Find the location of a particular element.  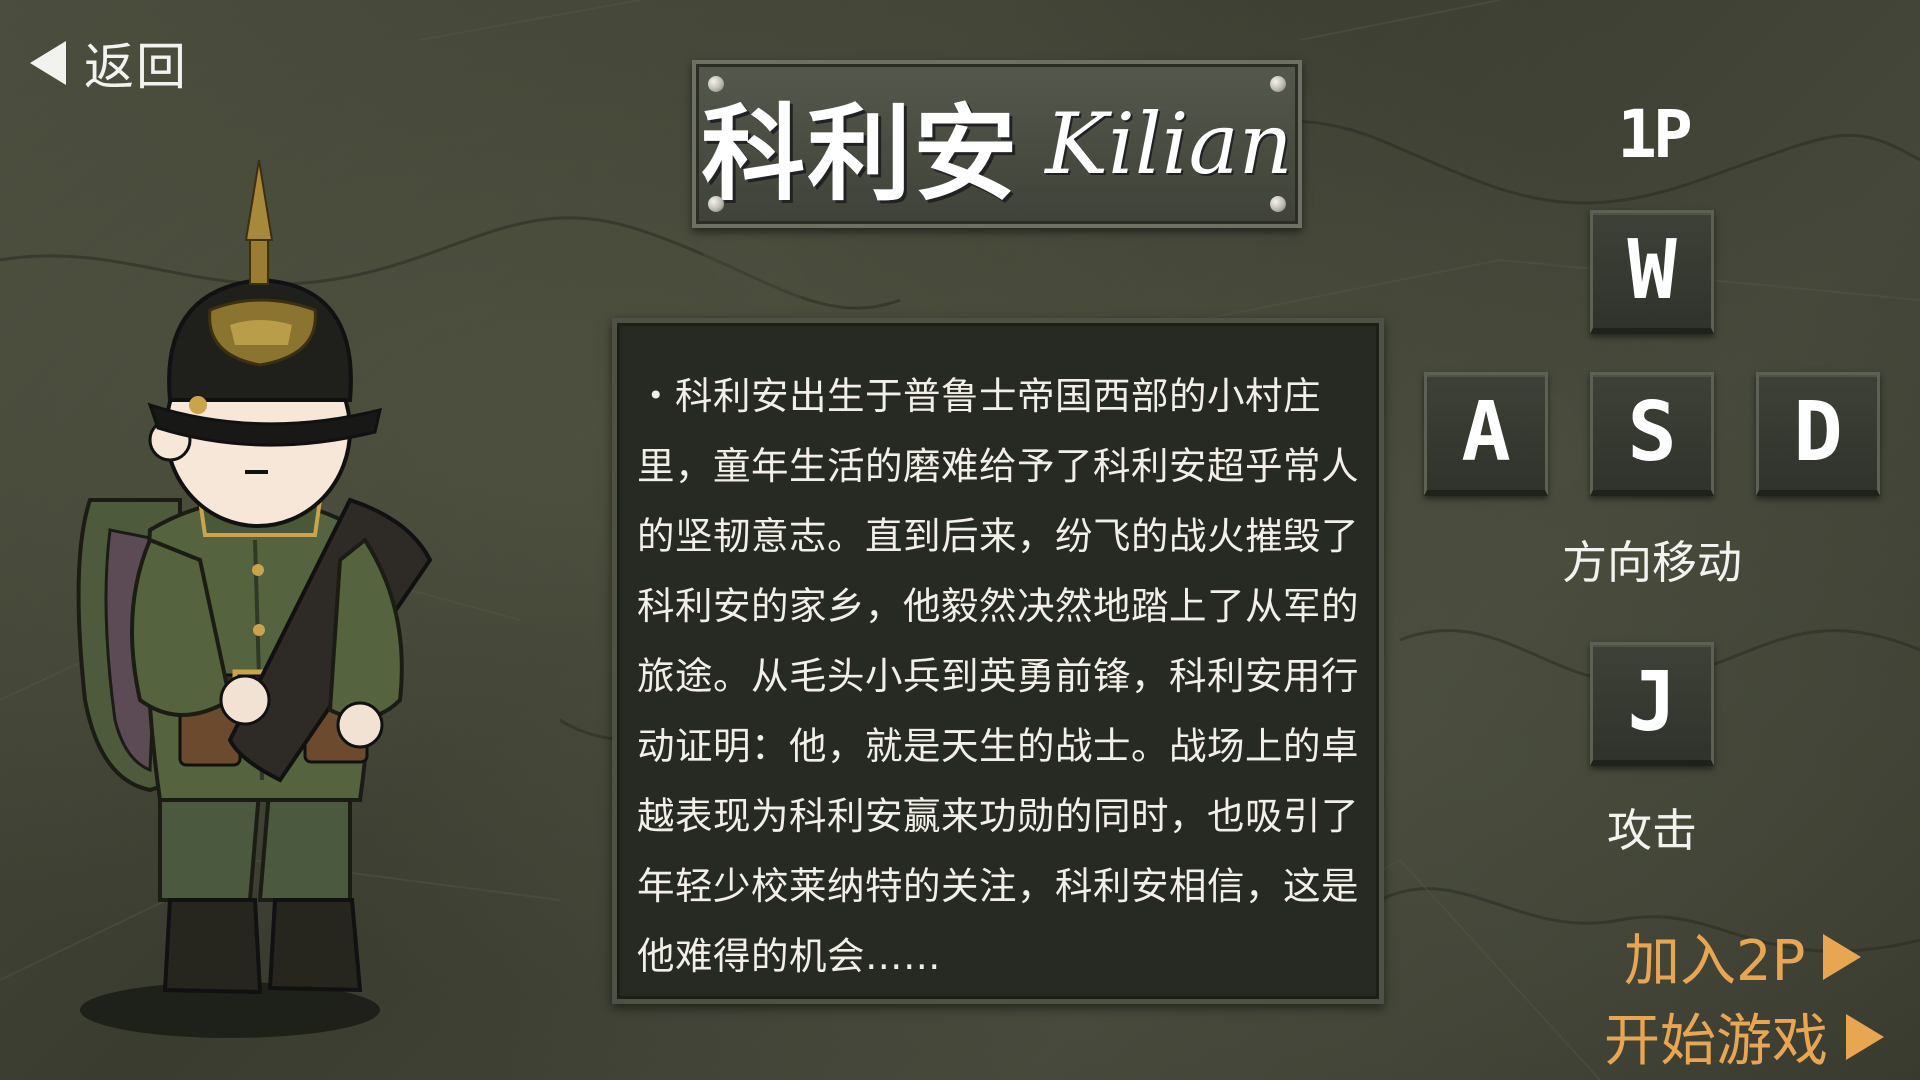

key-w: W is located at coordinates (1652, 272).